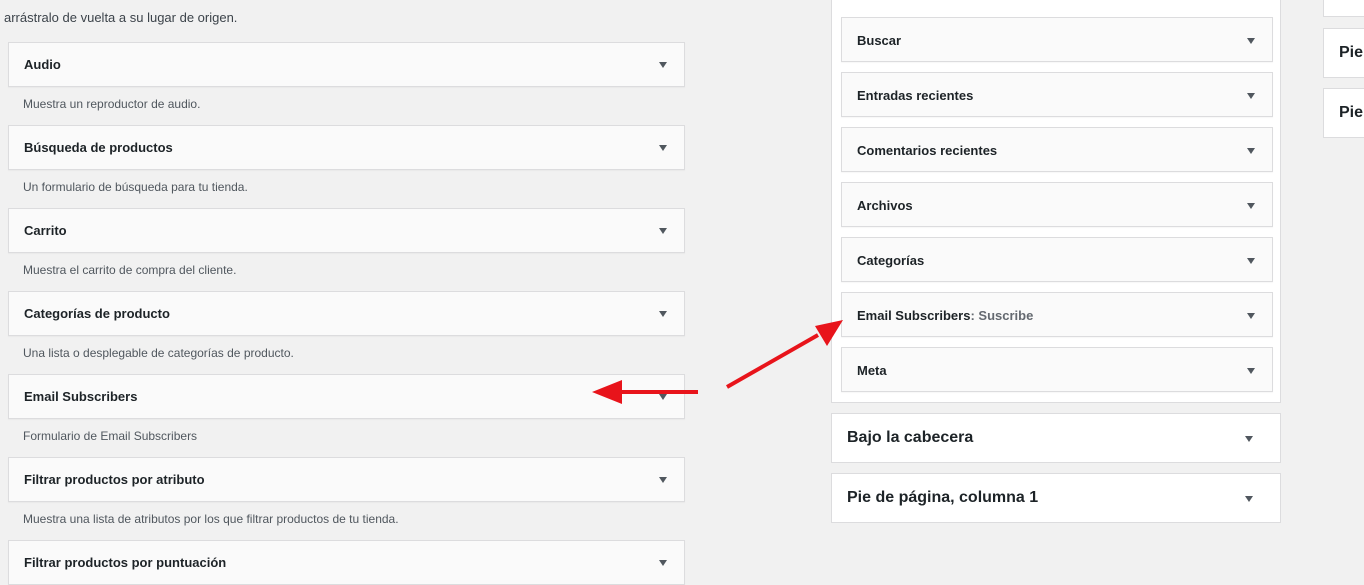 The height and width of the screenshot is (585, 1364). I want to click on widget-title: Comentarios recientes, so click(927, 150).